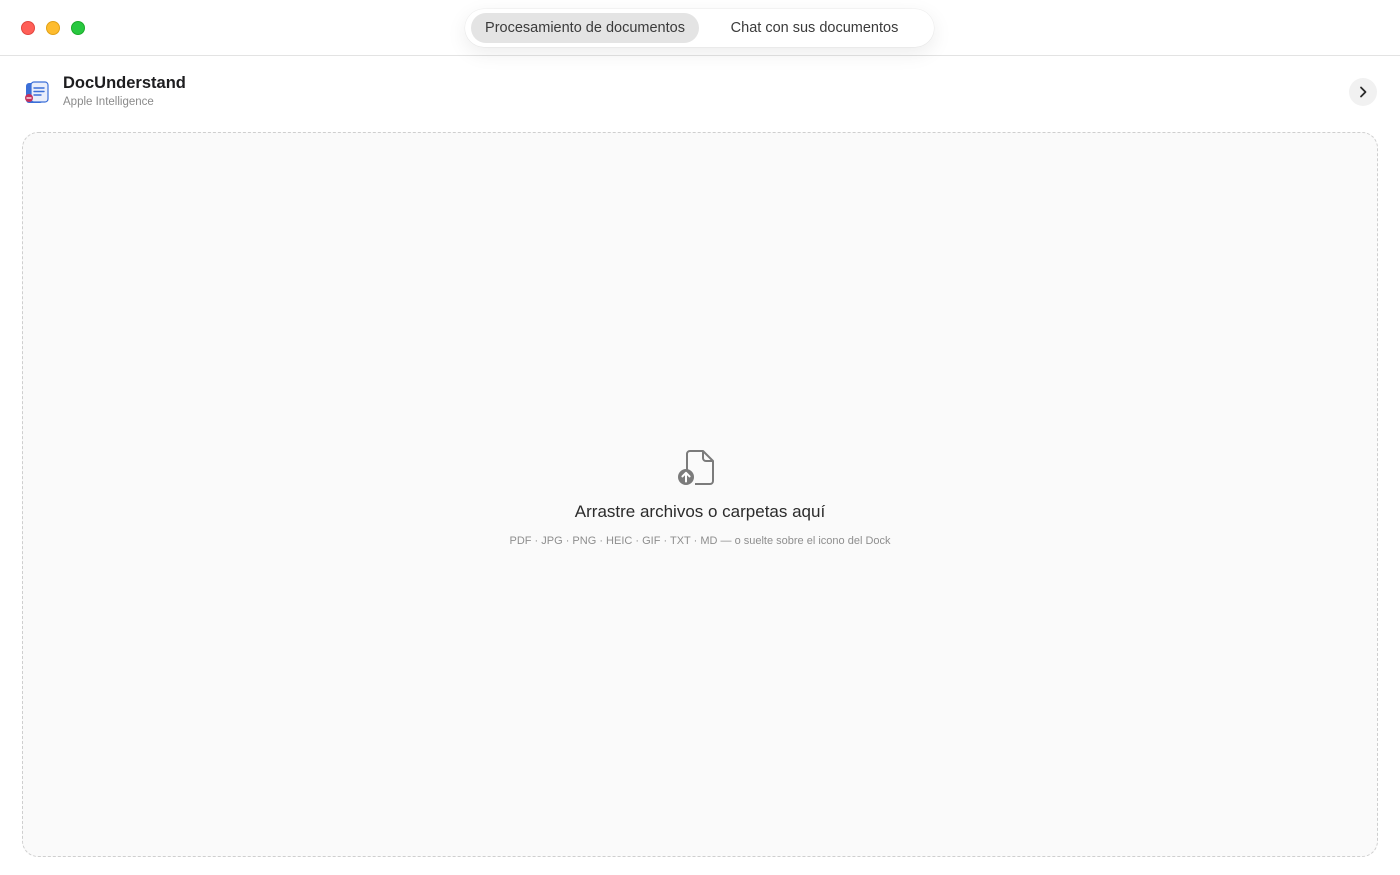  What do you see at coordinates (700, 92) in the screenshot?
I see `app-header: DocUnderstand Apple Intelligence` at bounding box center [700, 92].